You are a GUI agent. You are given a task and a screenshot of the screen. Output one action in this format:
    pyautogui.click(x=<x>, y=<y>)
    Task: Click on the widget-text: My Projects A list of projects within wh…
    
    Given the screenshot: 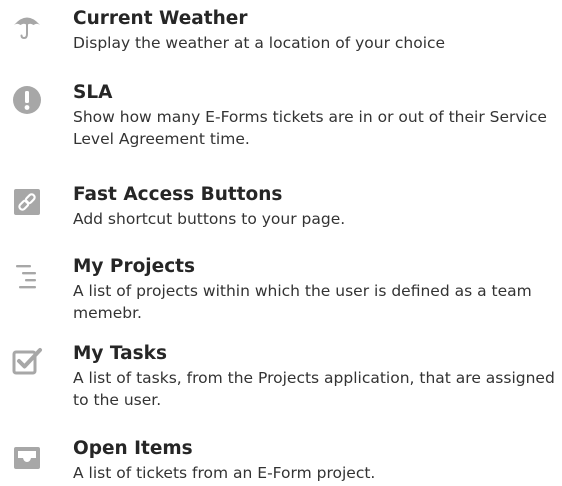 What is the action you would take?
    pyautogui.click(x=314, y=290)
    